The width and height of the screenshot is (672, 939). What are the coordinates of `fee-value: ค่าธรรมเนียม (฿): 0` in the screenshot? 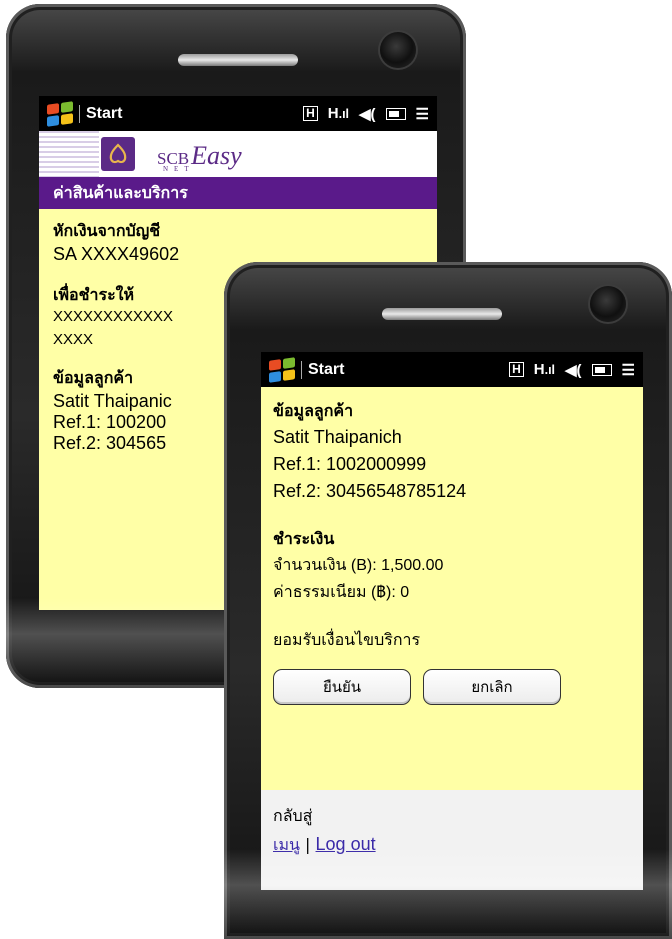 It's located at (341, 592).